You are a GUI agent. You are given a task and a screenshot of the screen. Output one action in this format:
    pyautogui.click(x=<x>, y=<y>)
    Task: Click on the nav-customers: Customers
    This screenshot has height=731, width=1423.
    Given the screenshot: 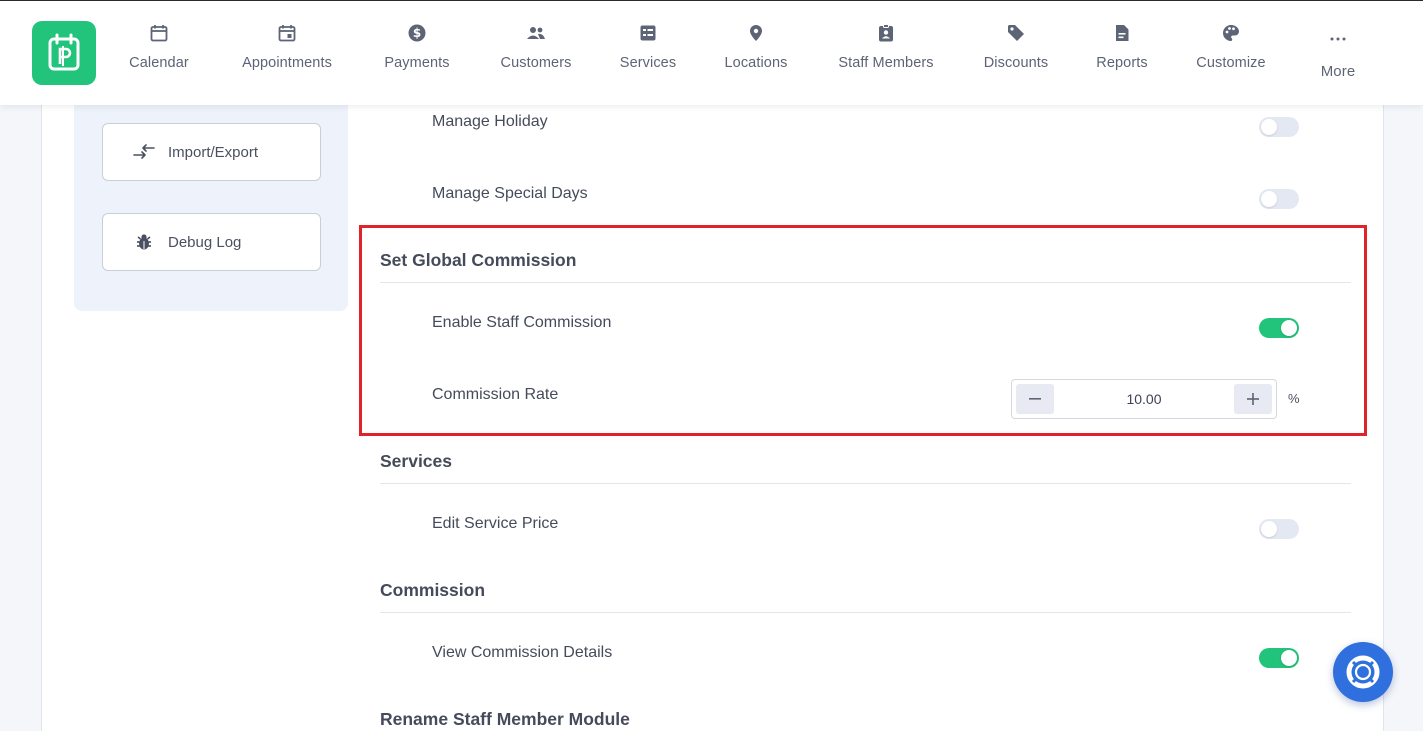 What is the action you would take?
    pyautogui.click(x=536, y=53)
    